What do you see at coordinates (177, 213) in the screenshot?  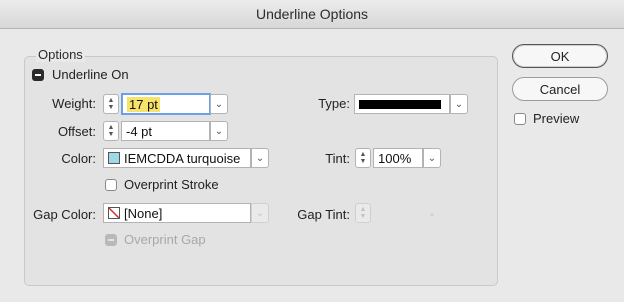 I see `gap-color-select: [None]` at bounding box center [177, 213].